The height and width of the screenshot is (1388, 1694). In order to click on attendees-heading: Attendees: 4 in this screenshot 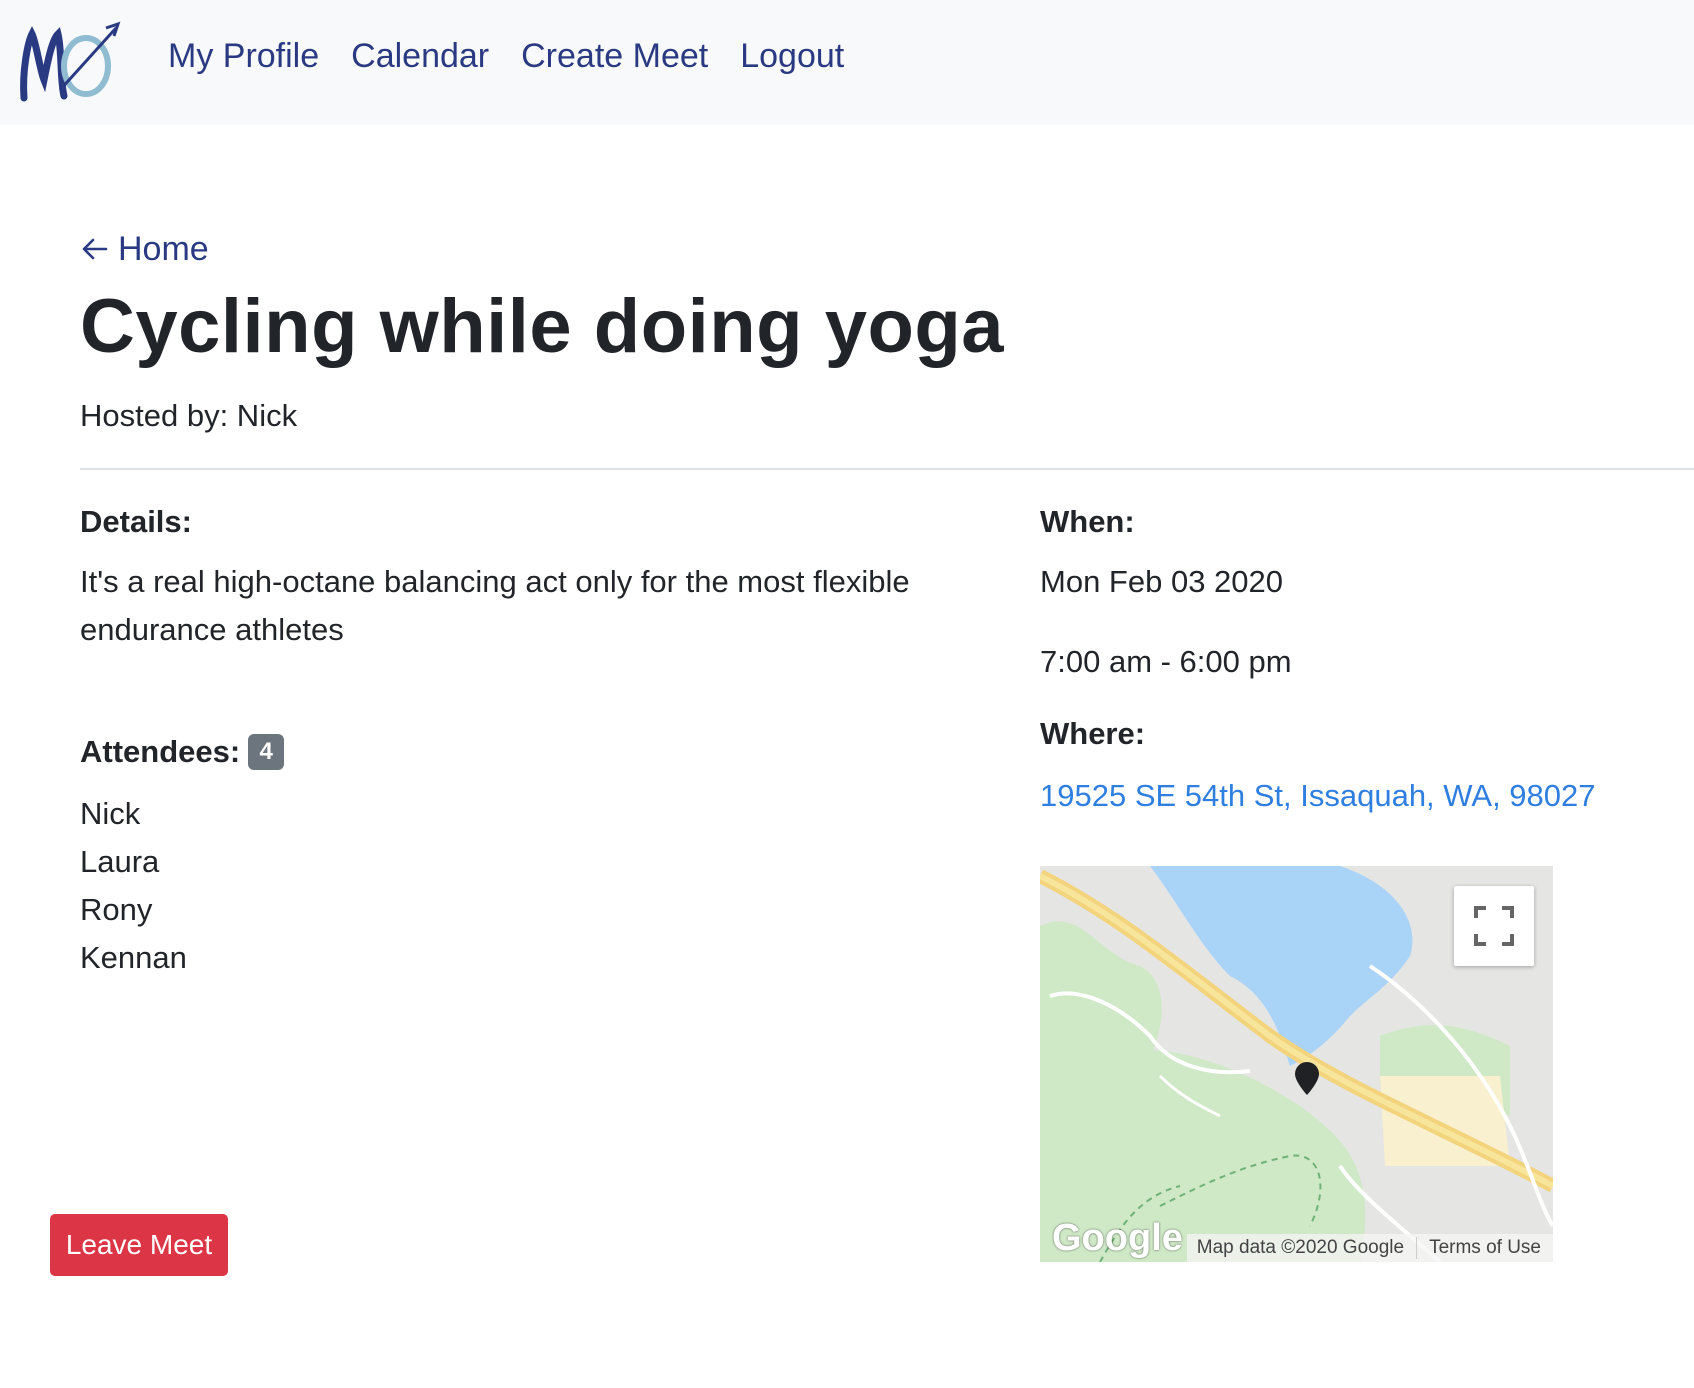, I will do `click(182, 752)`.